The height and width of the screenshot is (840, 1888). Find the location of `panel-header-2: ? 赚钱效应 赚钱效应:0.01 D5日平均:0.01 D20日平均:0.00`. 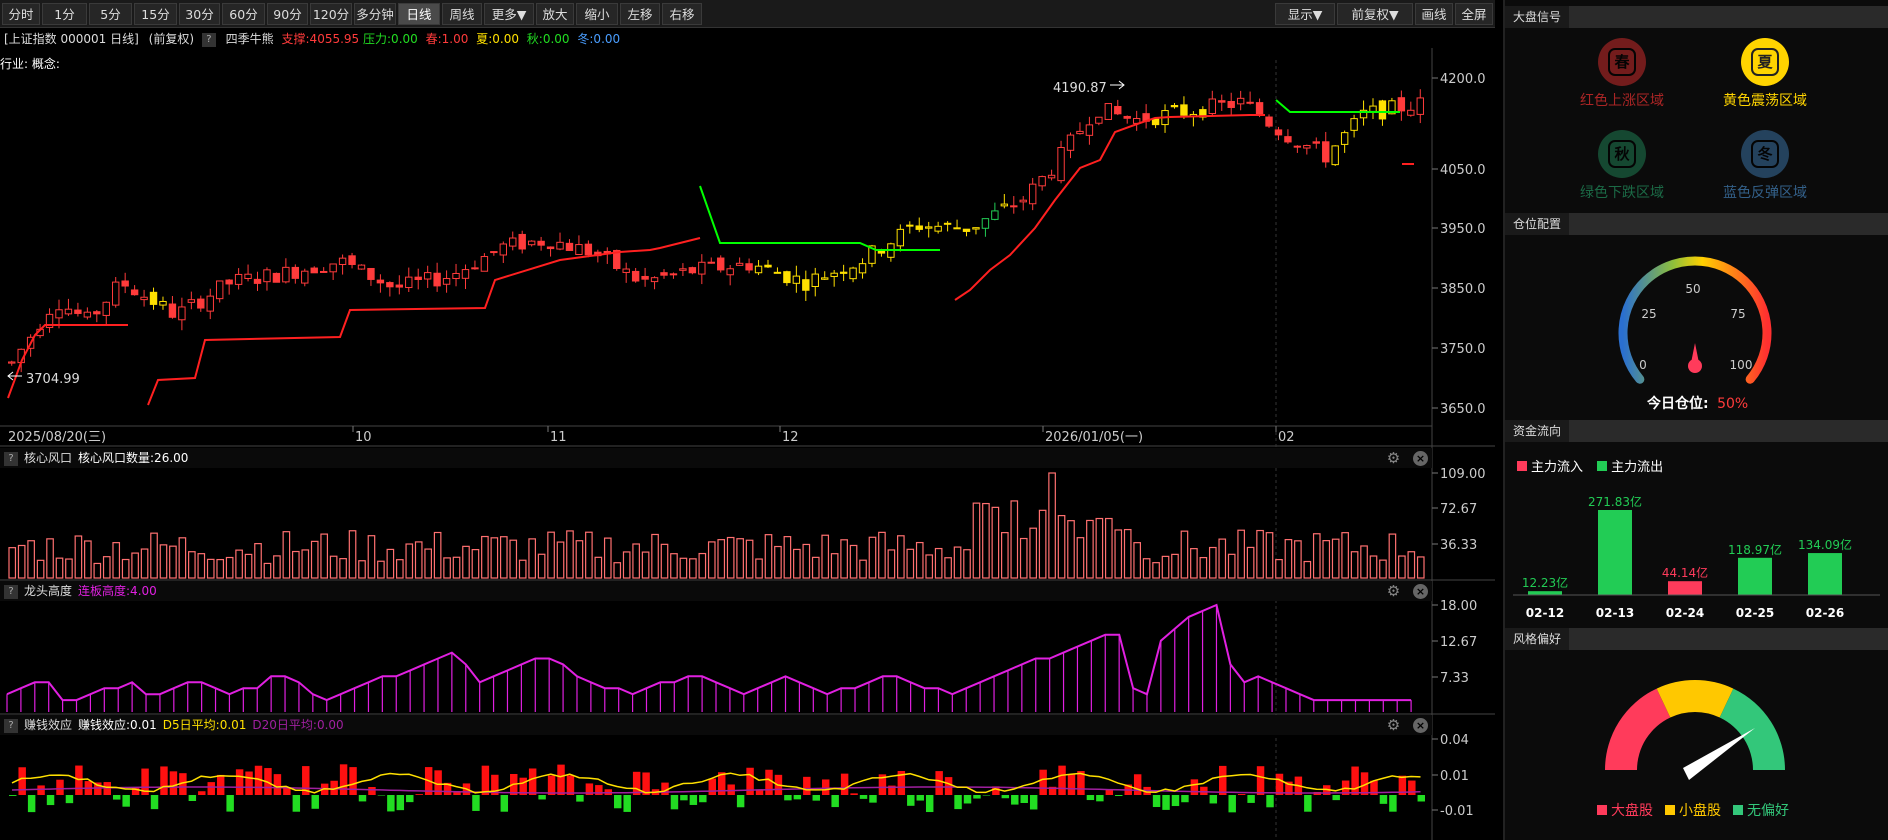

panel-header-2: ? 赚钱效应 赚钱效应:0.01 D5日平均:0.01 D20日平均:0.00 is located at coordinates (716, 725).